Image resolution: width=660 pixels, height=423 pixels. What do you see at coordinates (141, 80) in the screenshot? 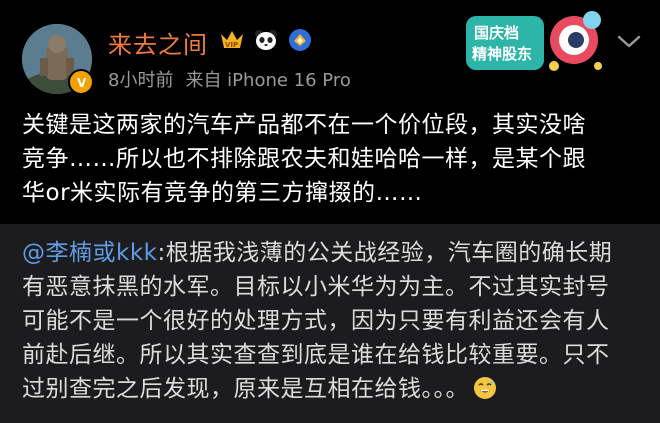
I see `post-time: 8小时前` at bounding box center [141, 80].